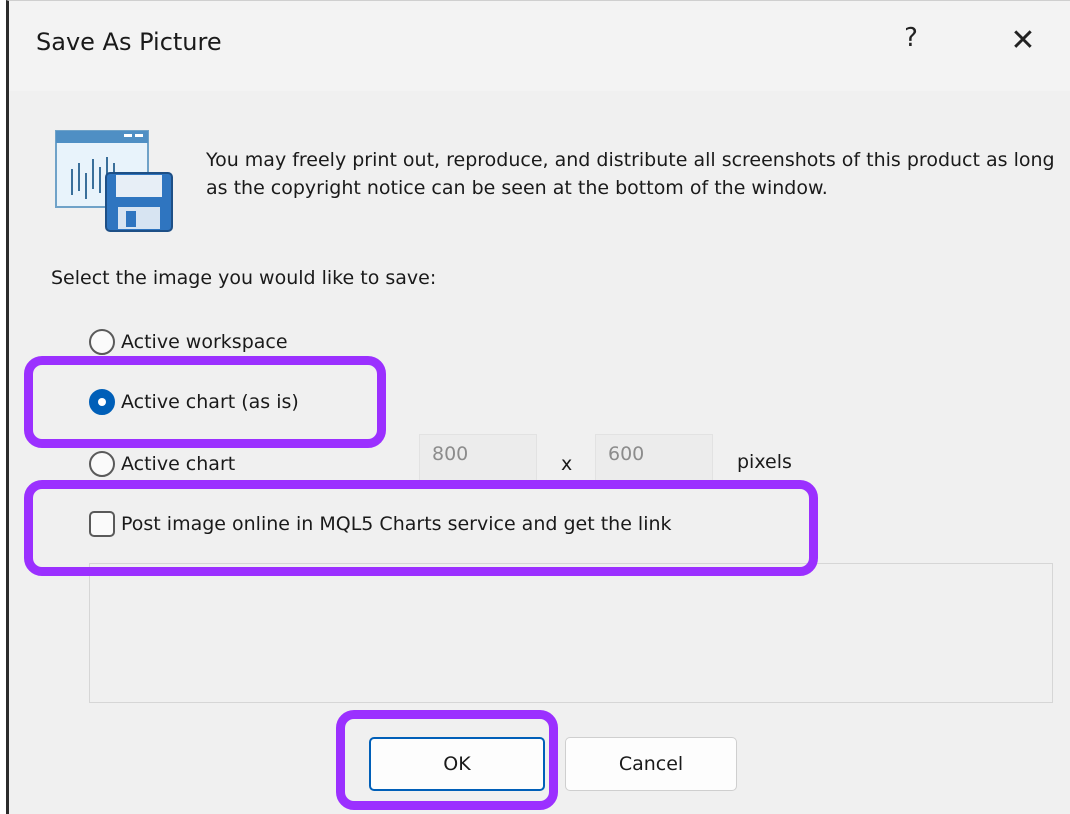  I want to click on post-online-checkbox, so click(102, 524).